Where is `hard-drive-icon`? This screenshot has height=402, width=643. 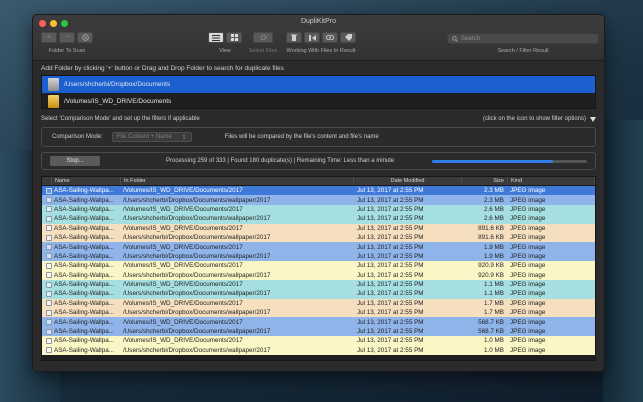 hard-drive-icon is located at coordinates (53, 84).